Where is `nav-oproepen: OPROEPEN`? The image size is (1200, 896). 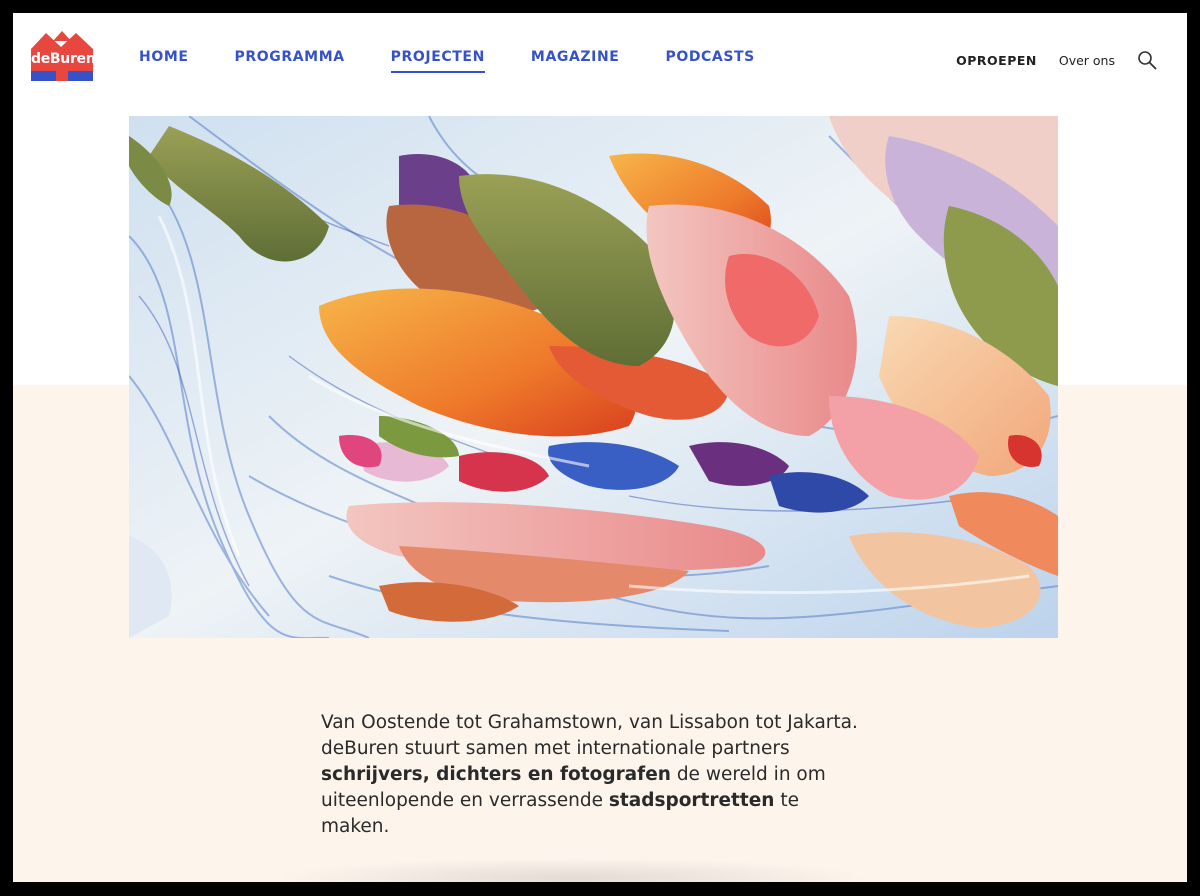 nav-oproepen: OPROEPEN is located at coordinates (996, 60).